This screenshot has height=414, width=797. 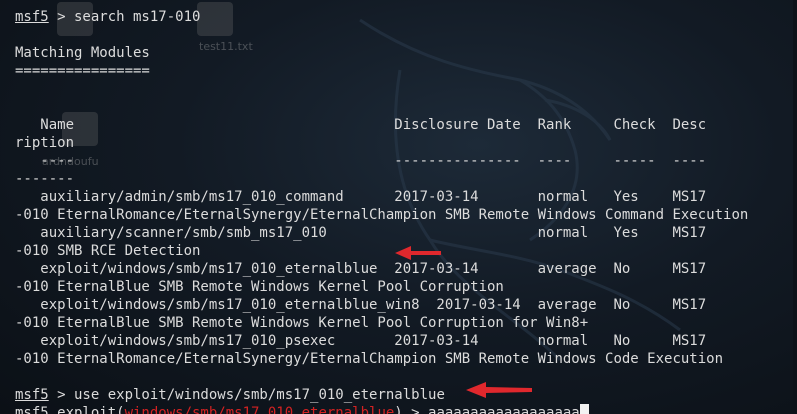 I want to click on typed-input: aaaaaaaaaaaaaaaaaa, so click(x=504, y=409).